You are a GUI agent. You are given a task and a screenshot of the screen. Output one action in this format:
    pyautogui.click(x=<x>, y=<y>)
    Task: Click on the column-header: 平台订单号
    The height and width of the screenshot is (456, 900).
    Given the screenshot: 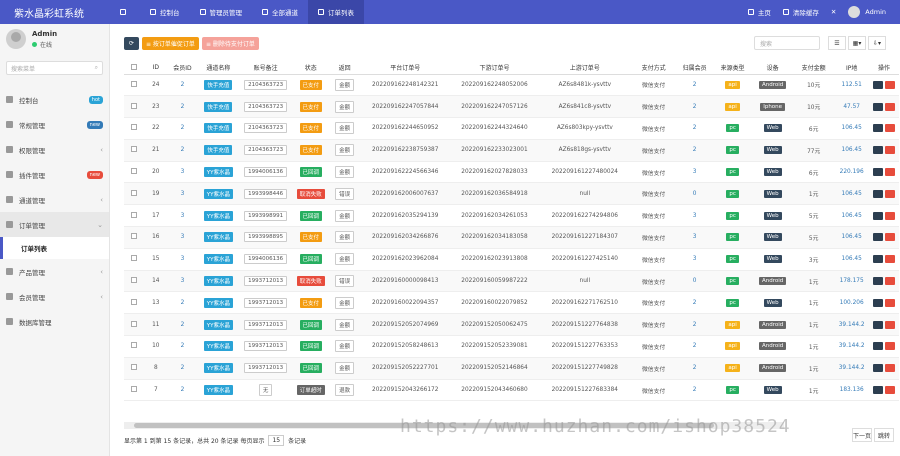 What is the action you would take?
    pyautogui.click(x=405, y=68)
    